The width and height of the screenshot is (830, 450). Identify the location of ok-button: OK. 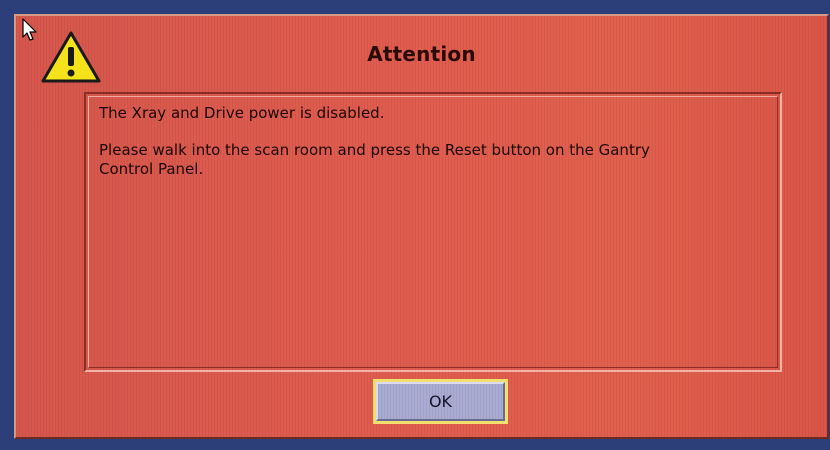
(440, 401).